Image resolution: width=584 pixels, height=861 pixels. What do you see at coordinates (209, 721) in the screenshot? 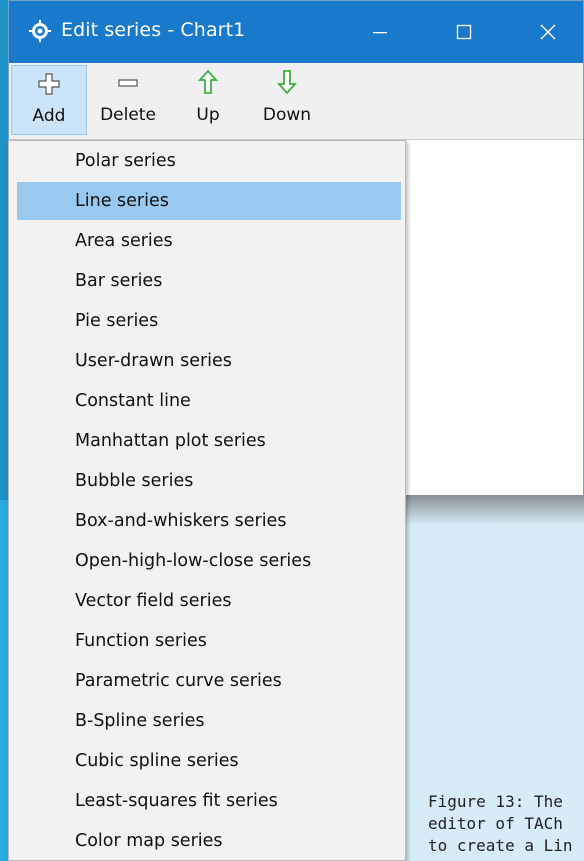
I see `menu-item-b-spline-series: B-Spline series` at bounding box center [209, 721].